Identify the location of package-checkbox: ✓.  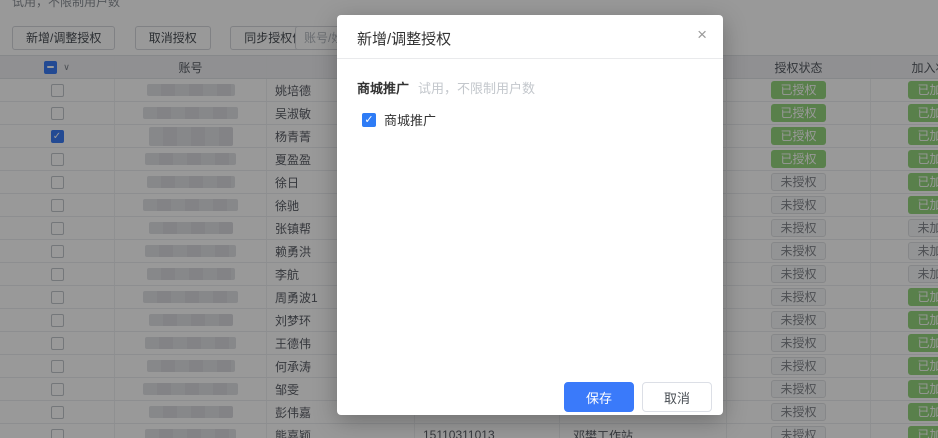
(369, 119).